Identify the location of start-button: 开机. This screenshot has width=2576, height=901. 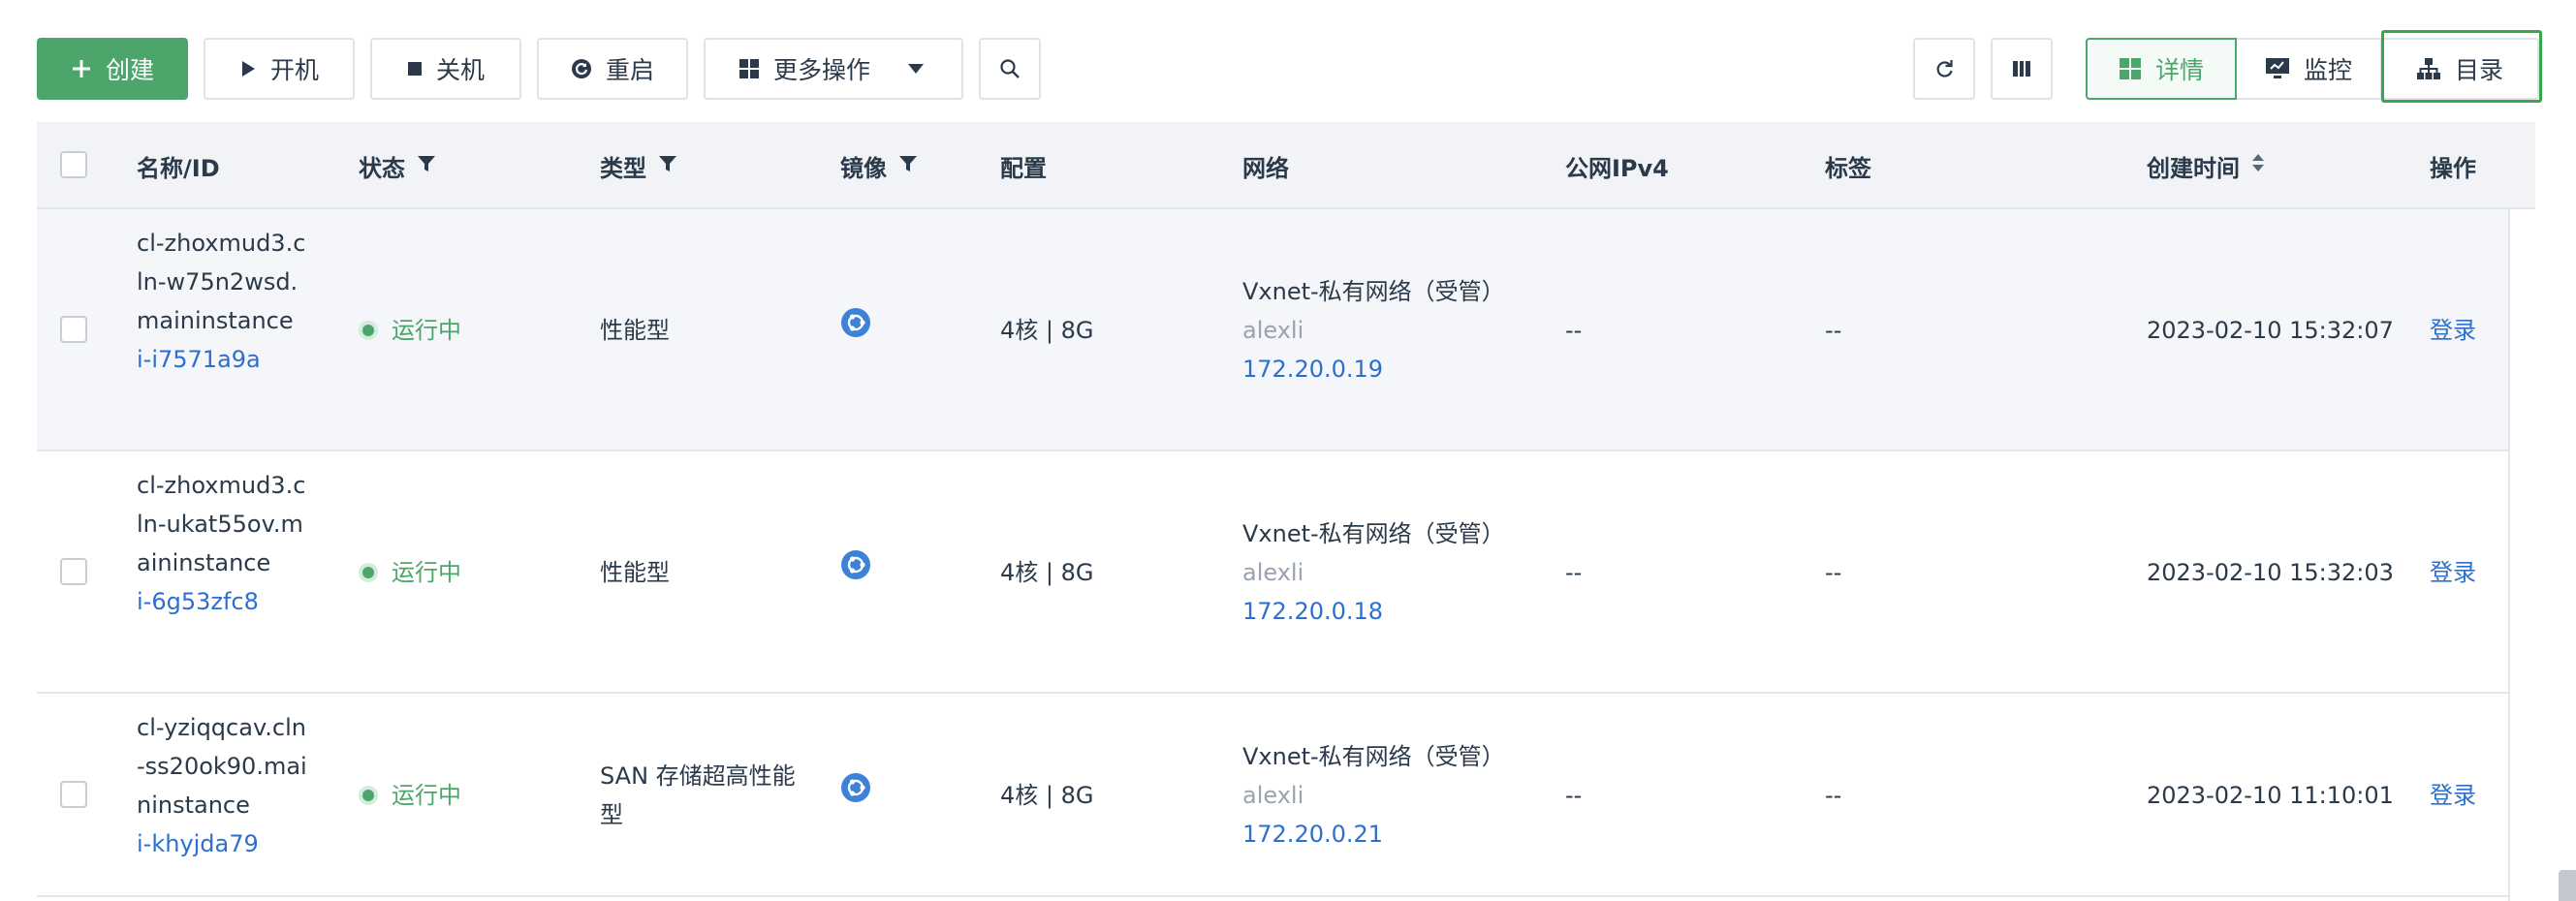
(279, 69).